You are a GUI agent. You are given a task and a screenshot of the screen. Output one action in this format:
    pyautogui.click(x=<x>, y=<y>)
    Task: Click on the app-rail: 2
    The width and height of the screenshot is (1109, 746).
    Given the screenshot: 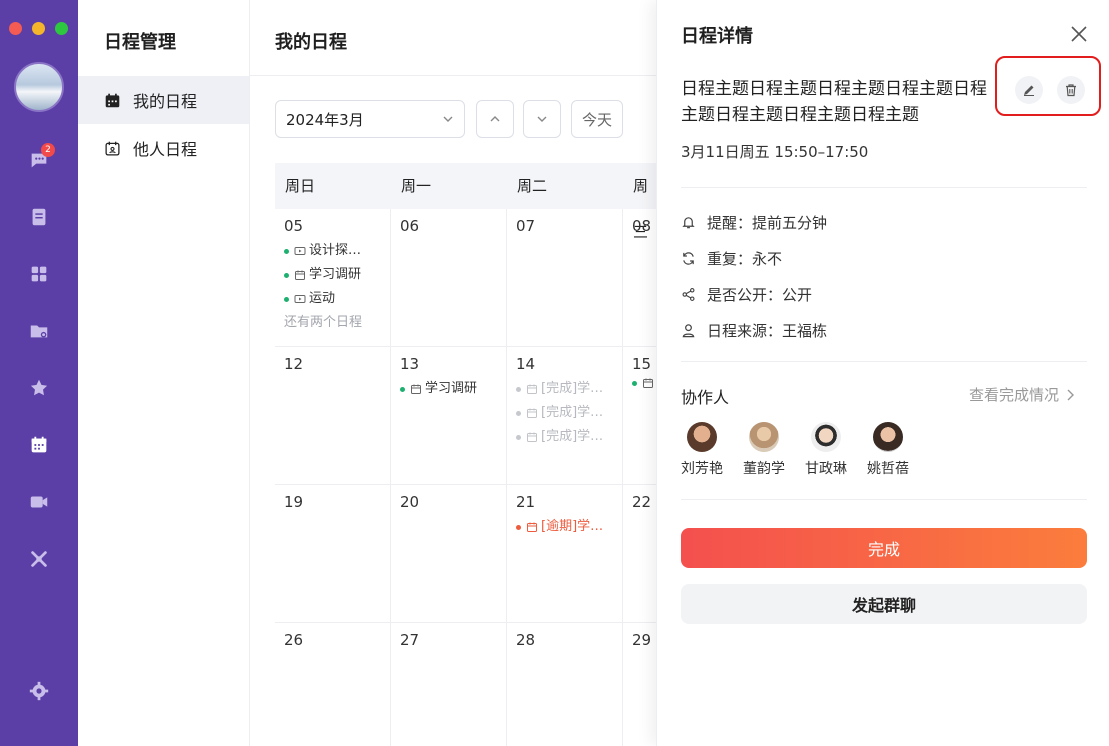 What is the action you would take?
    pyautogui.click(x=39, y=373)
    